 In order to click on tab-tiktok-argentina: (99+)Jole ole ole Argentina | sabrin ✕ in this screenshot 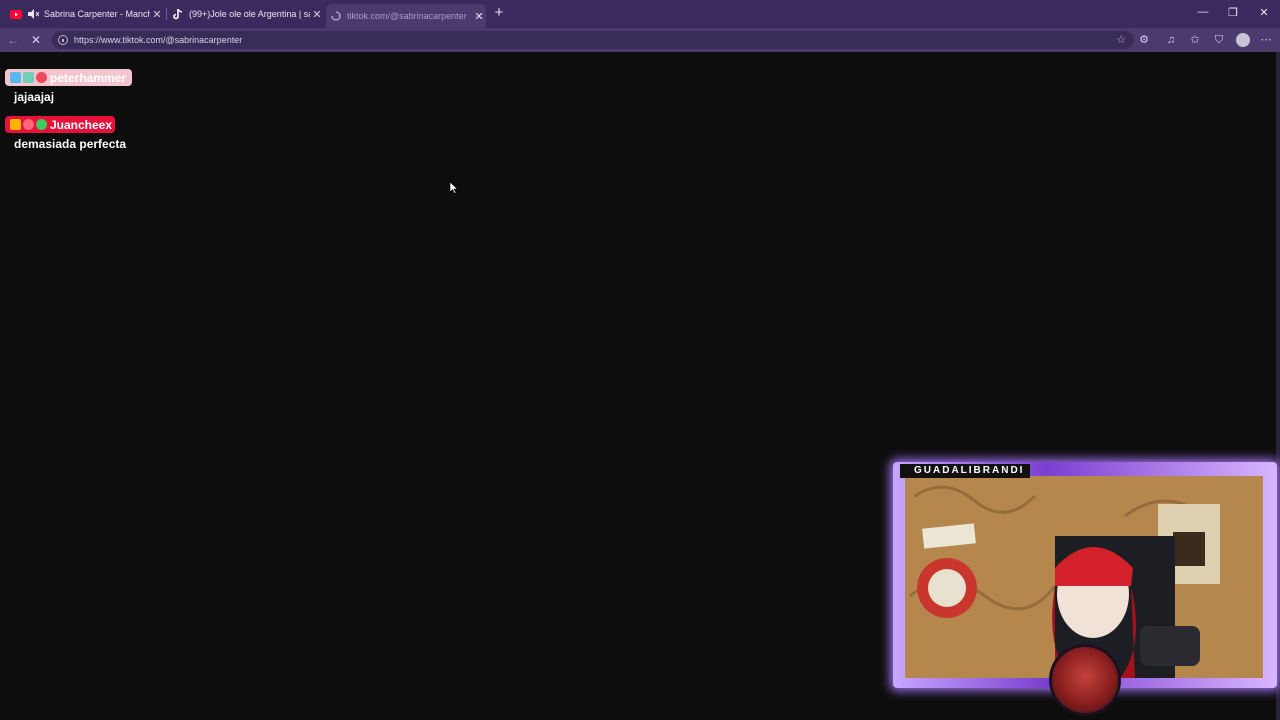, I will do `click(248, 14)`.